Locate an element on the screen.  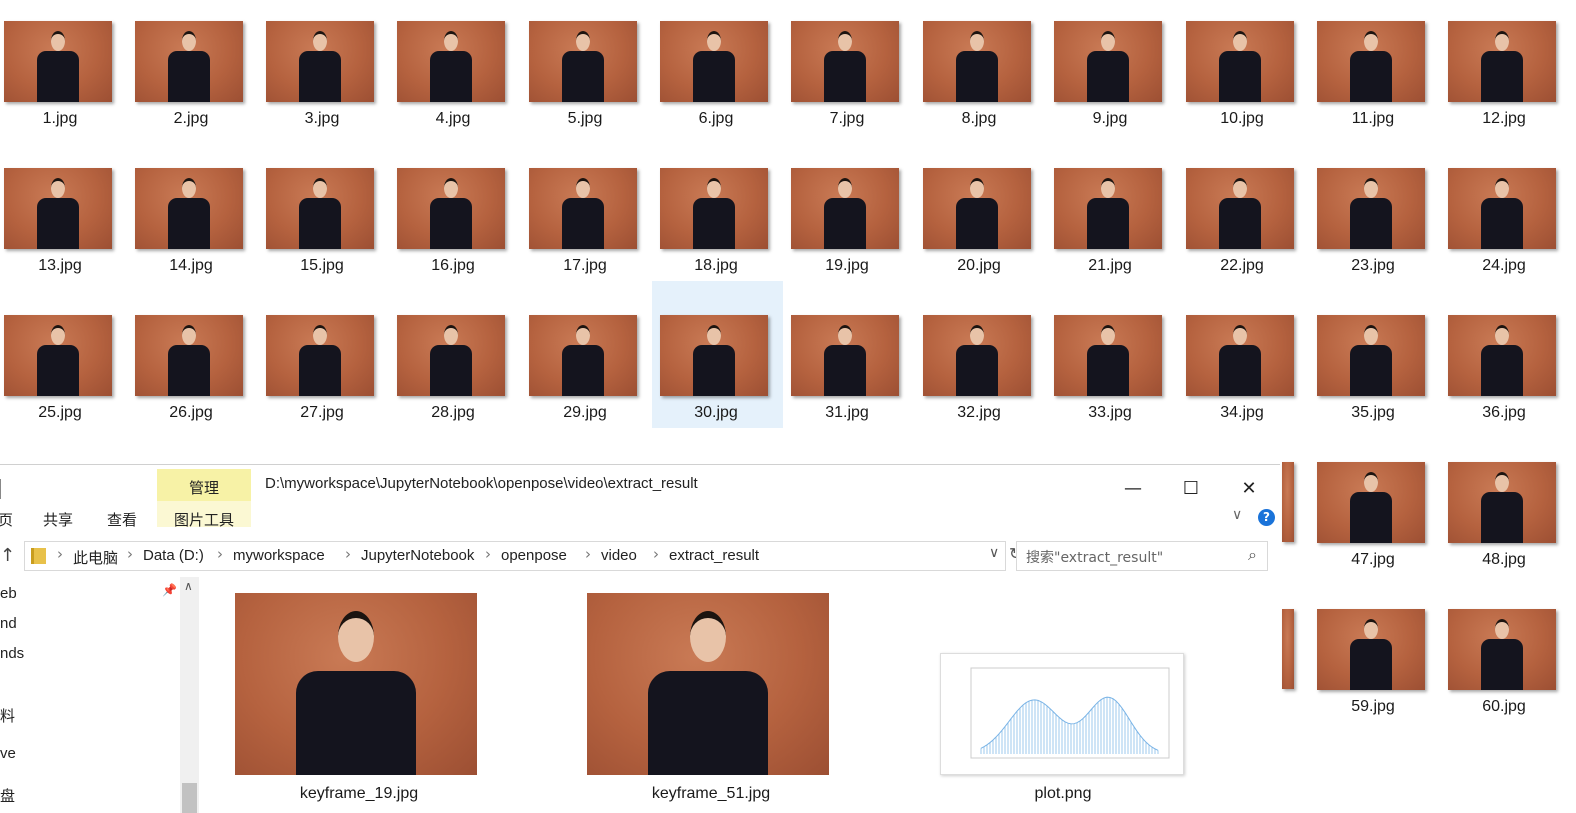
search-input: 搜索"extract_result" ⌕ is located at coordinates (1142, 556).